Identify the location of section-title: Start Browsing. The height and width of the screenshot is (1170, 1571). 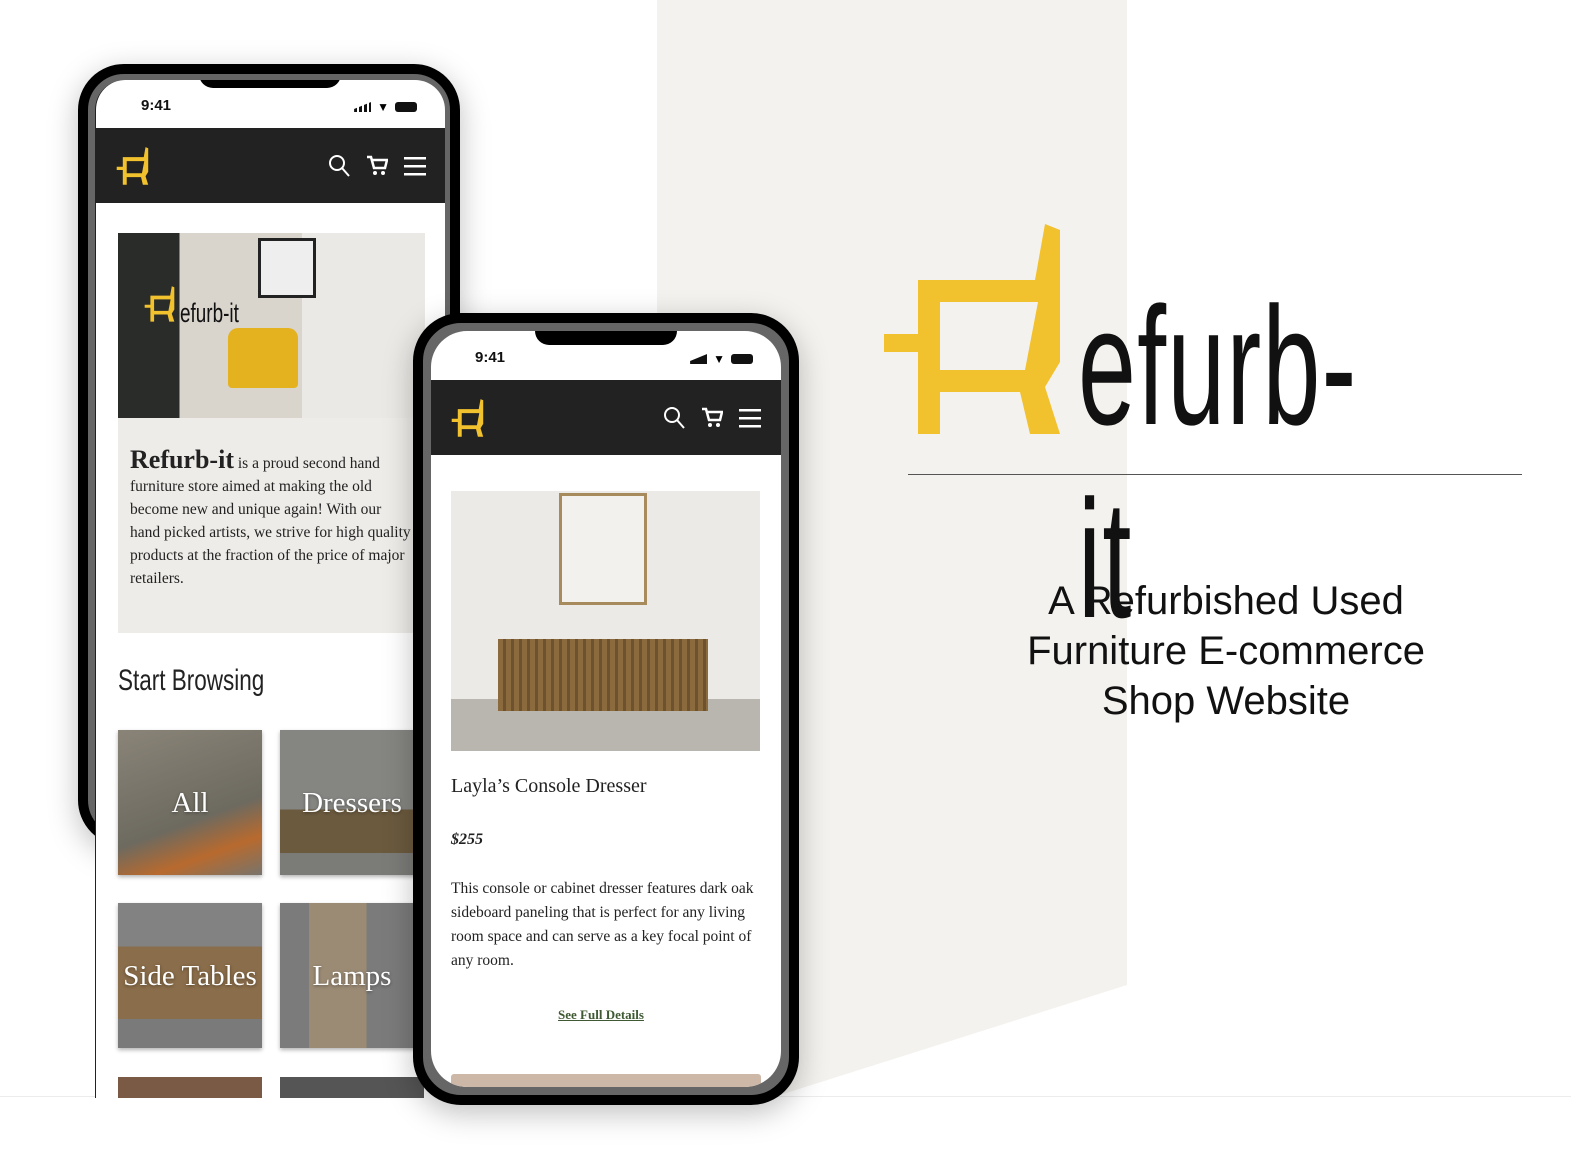
(191, 680).